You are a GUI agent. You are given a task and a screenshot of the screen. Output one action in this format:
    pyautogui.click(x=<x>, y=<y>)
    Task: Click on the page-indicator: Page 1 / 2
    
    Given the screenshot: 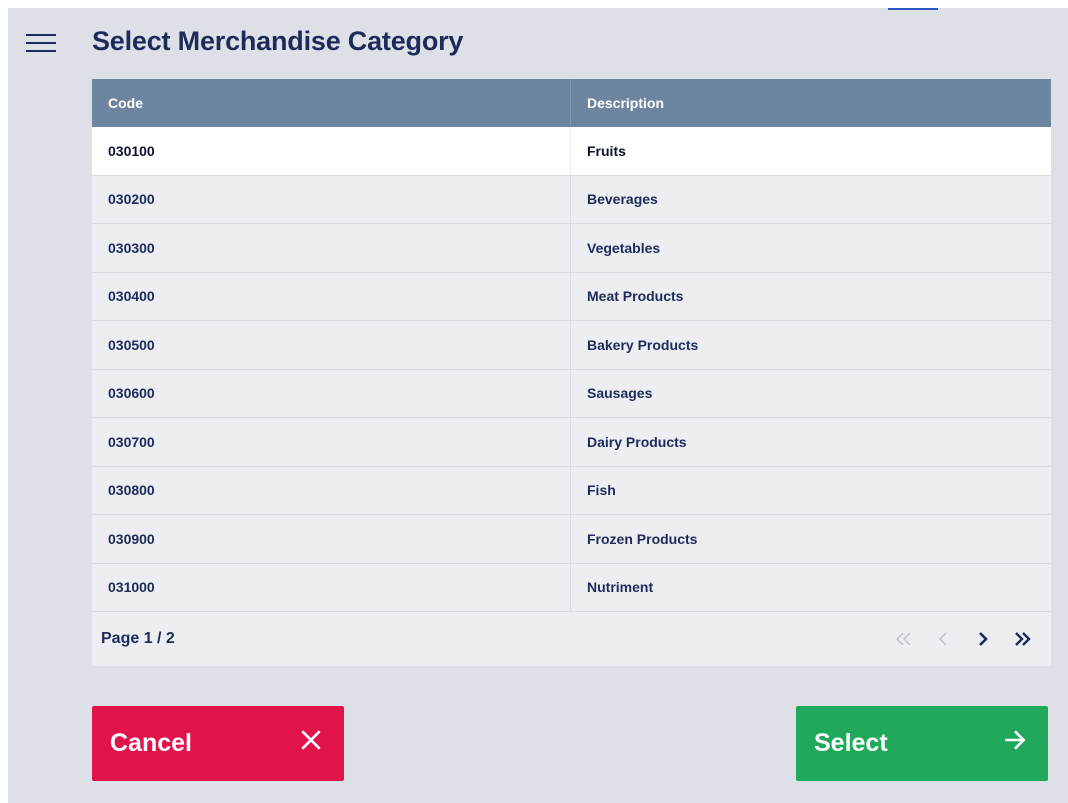 What is the action you would take?
    pyautogui.click(x=138, y=638)
    